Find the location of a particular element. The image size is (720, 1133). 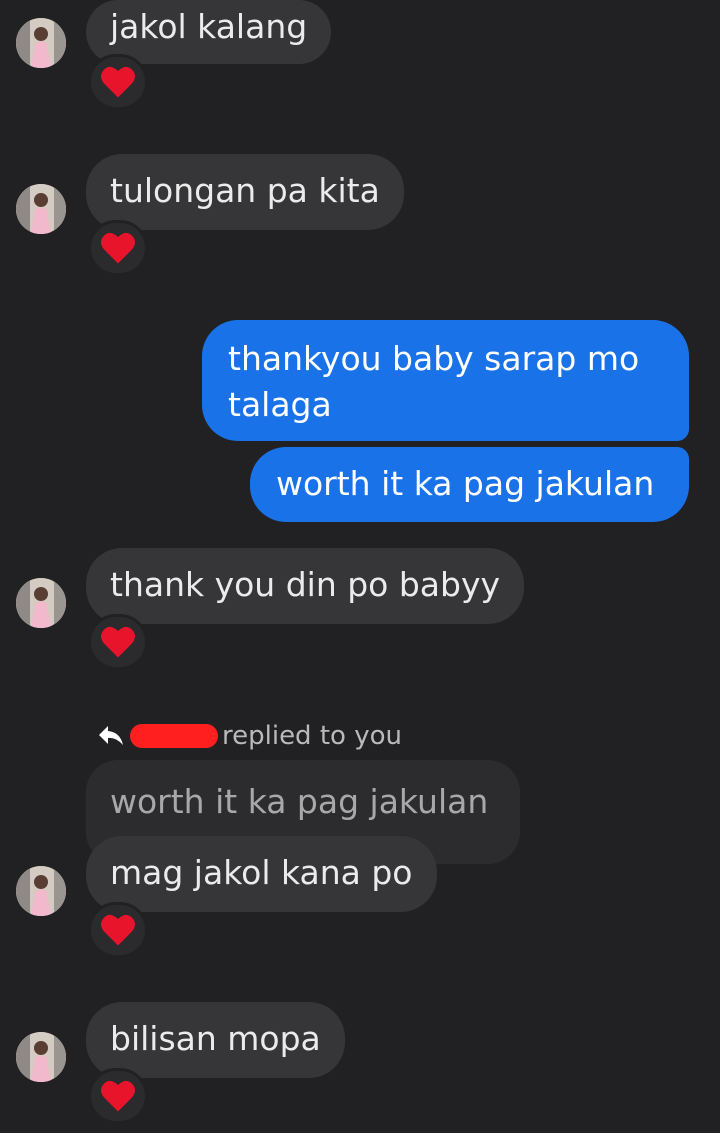

reply-header: replied to you is located at coordinates (250, 736).